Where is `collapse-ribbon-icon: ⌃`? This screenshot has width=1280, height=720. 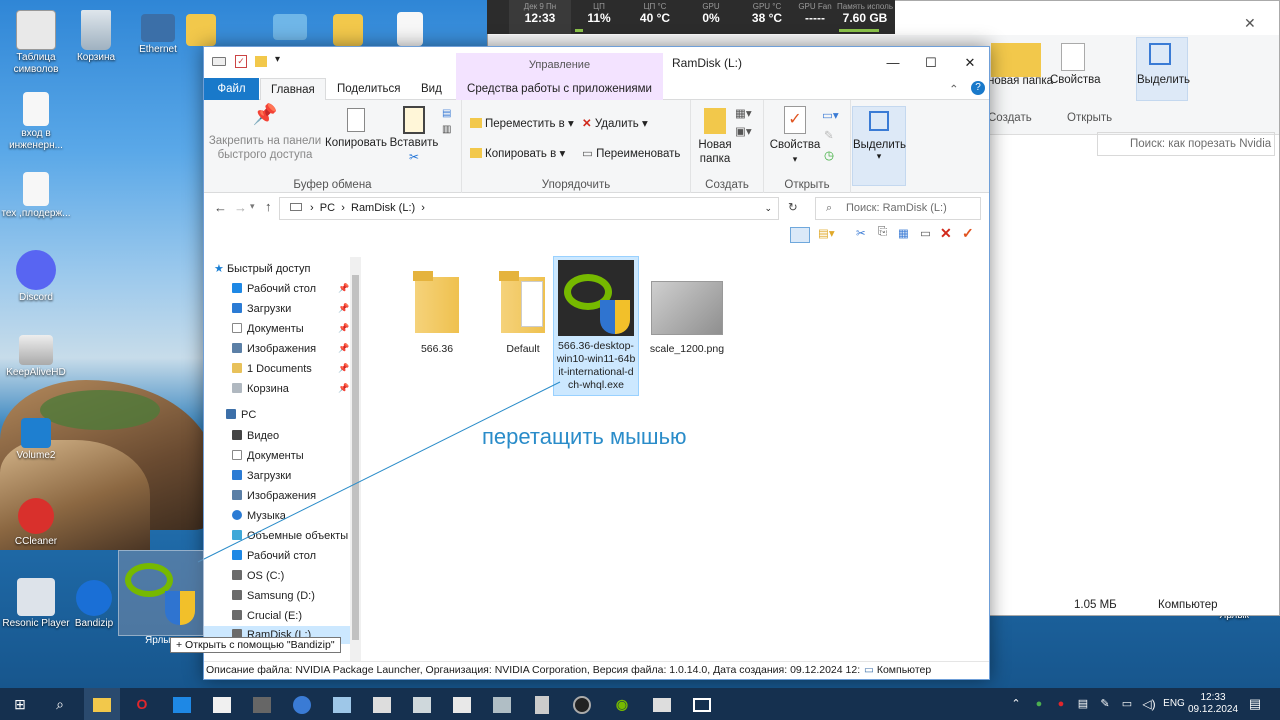
collapse-ribbon-icon: ⌃ is located at coordinates (954, 89).